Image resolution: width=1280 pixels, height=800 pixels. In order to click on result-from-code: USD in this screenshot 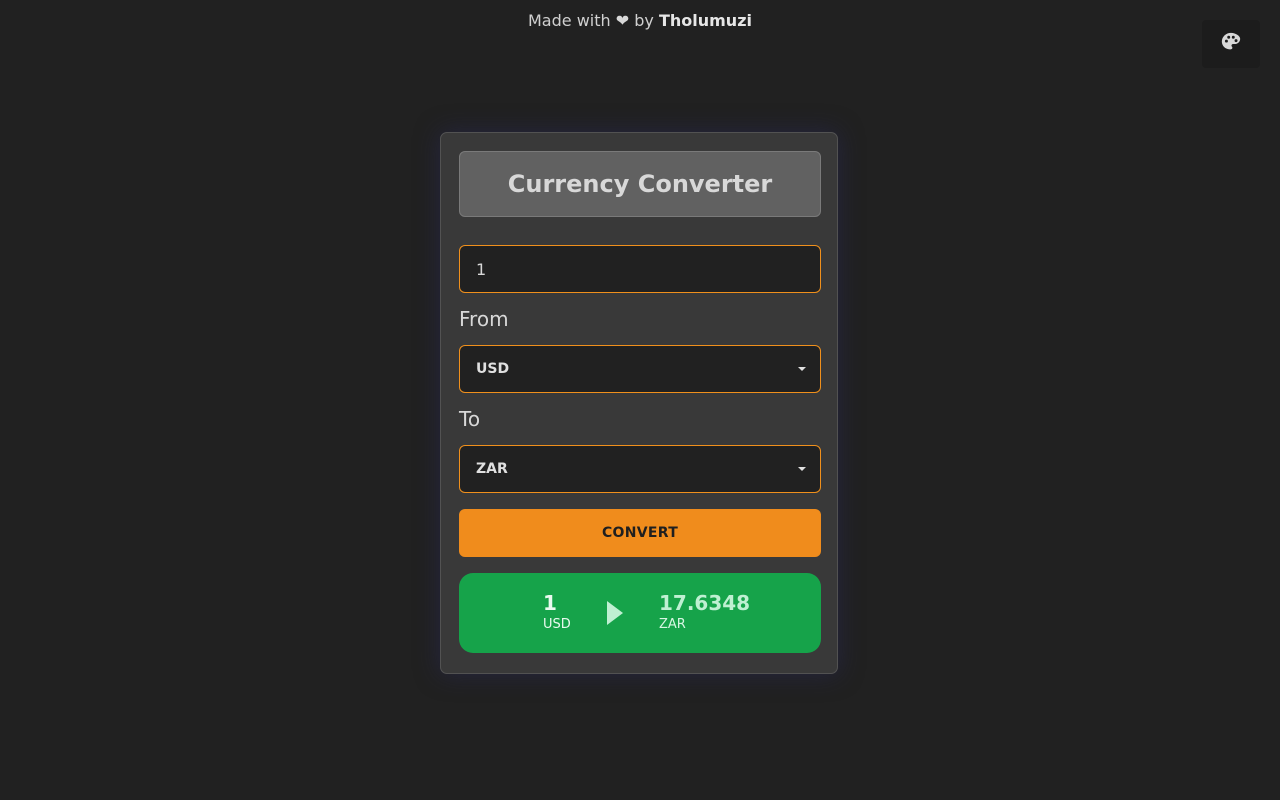, I will do `click(557, 624)`.